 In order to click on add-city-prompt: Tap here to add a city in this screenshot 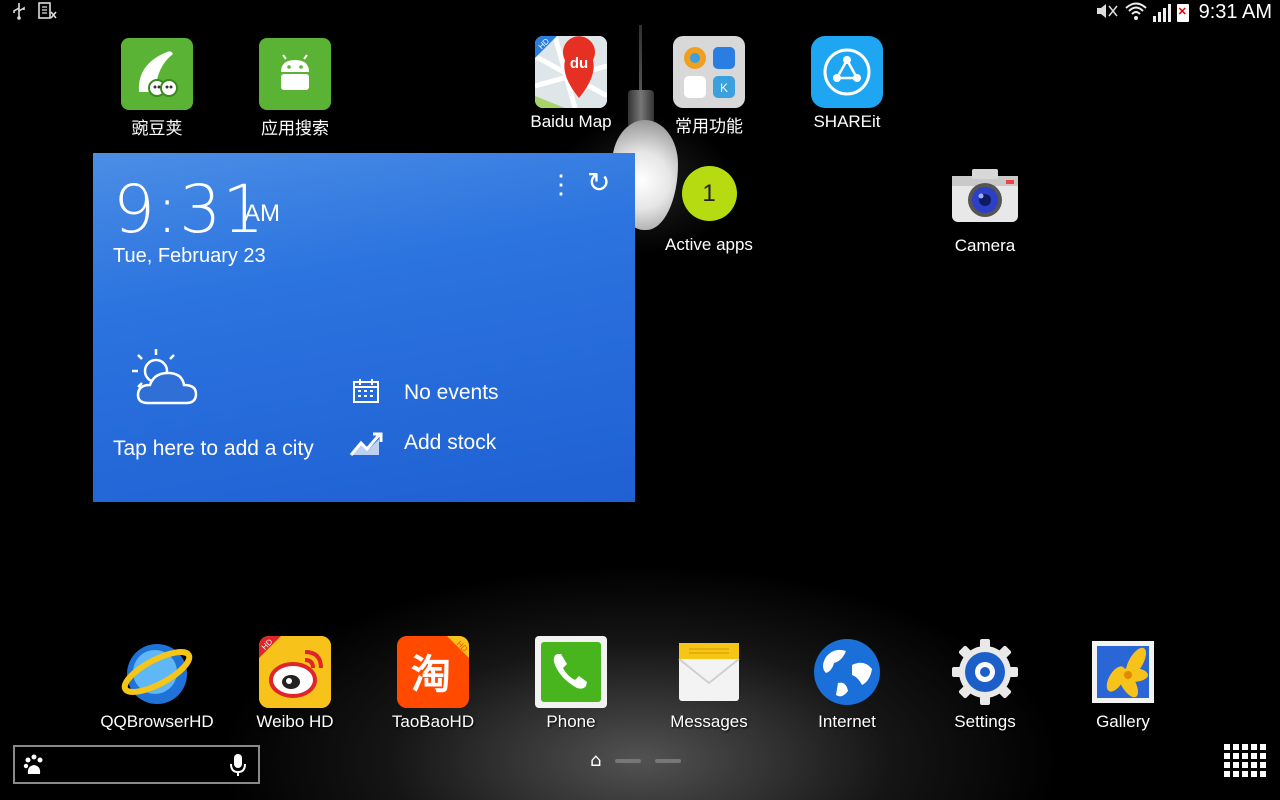, I will do `click(213, 449)`.